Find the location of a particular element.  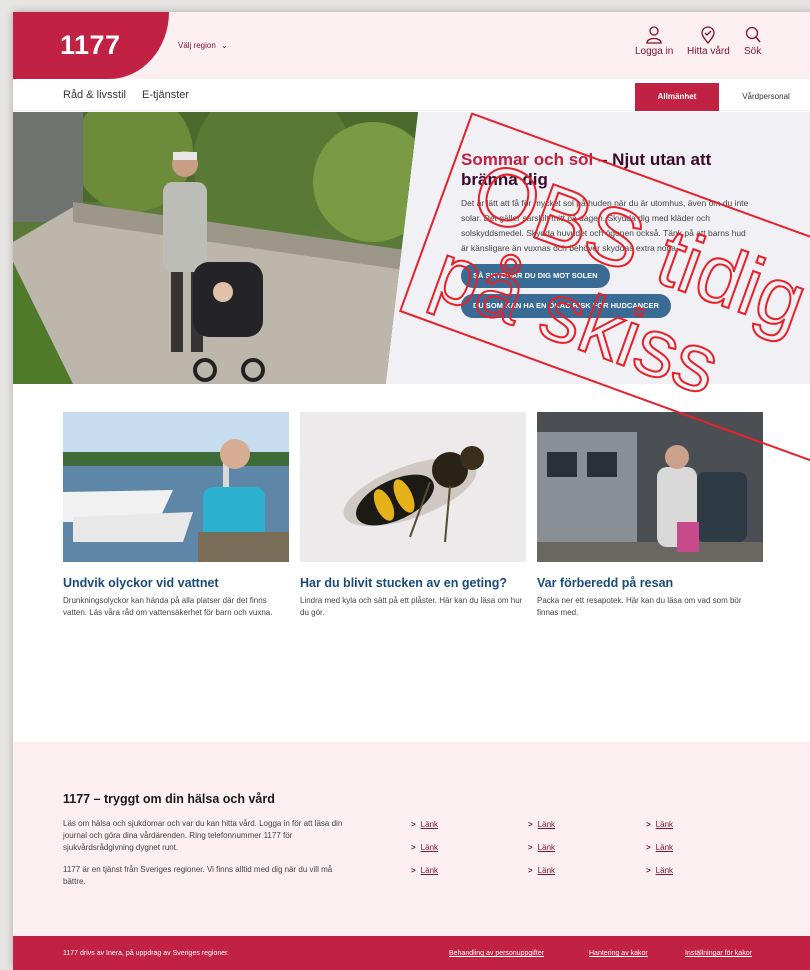

logo: 1177 is located at coordinates (91, 45).